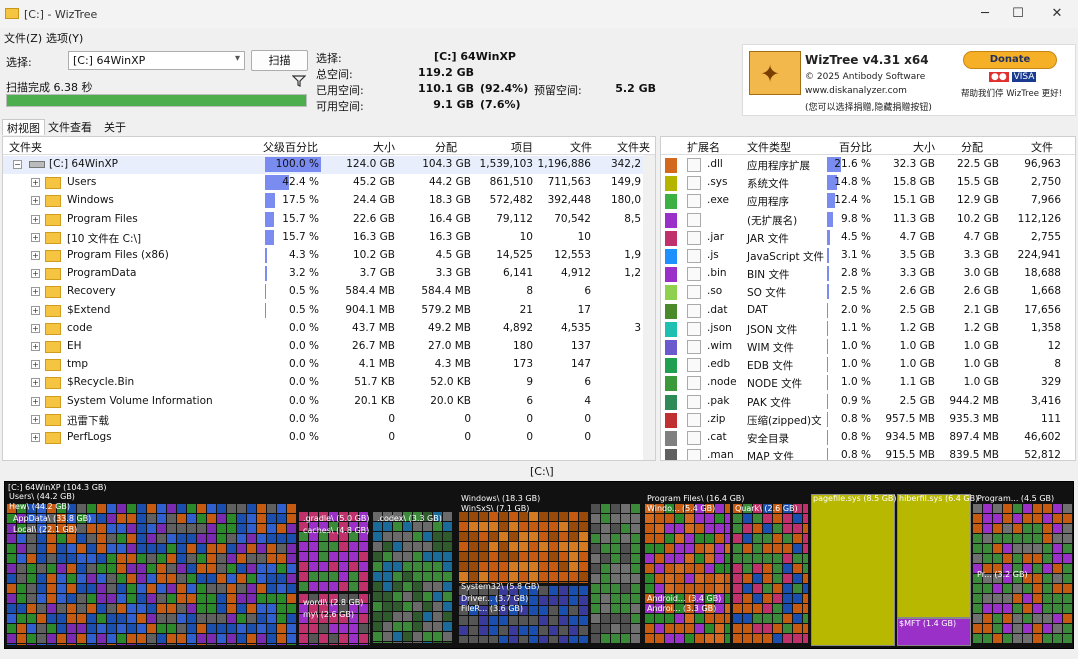  What do you see at coordinates (64, 38) in the screenshot?
I see `menu-options: 选项(Y)` at bounding box center [64, 38].